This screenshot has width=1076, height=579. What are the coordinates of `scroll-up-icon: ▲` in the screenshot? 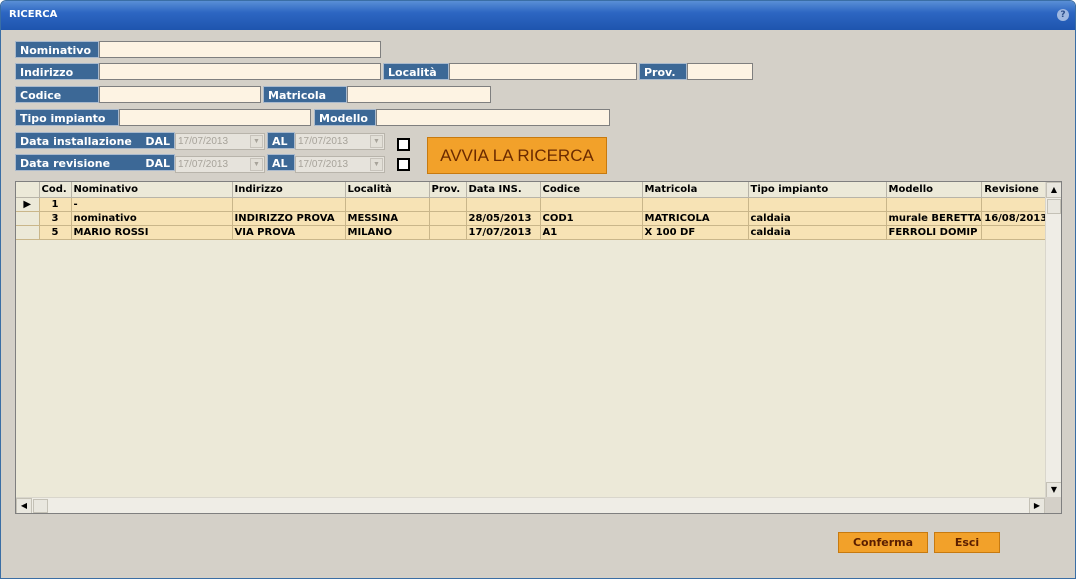 It's located at (1053, 190).